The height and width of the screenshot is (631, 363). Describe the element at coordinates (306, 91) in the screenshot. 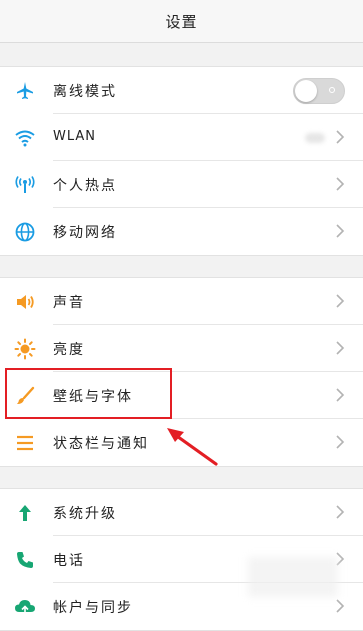

I see `toggle-knob` at that location.